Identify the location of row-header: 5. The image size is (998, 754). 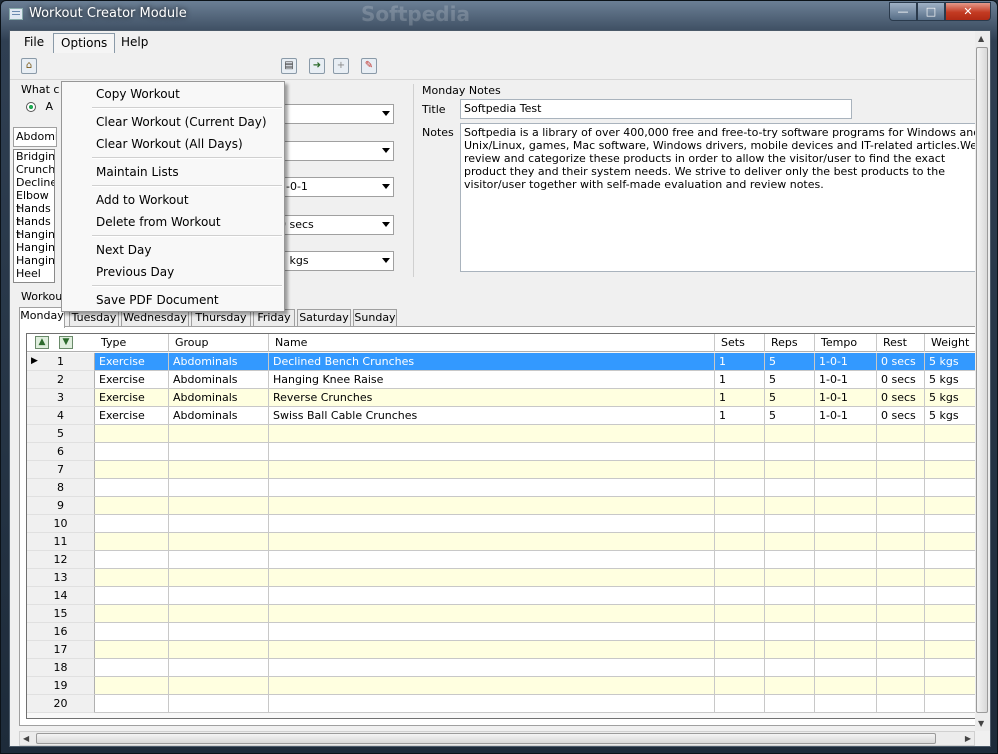
(61, 434).